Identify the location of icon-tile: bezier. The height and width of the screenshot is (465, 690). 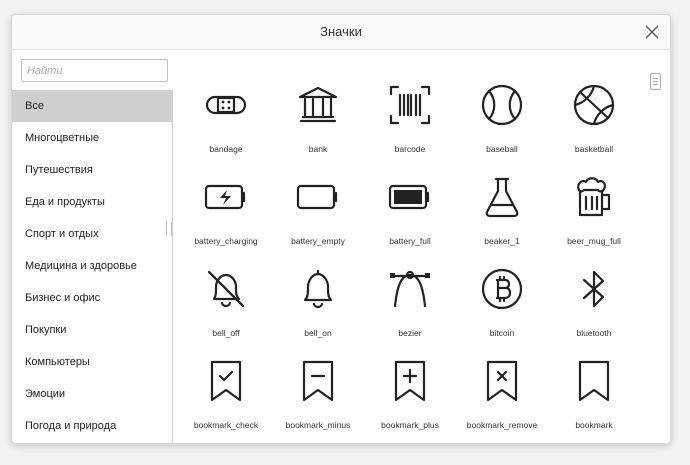
(410, 305).